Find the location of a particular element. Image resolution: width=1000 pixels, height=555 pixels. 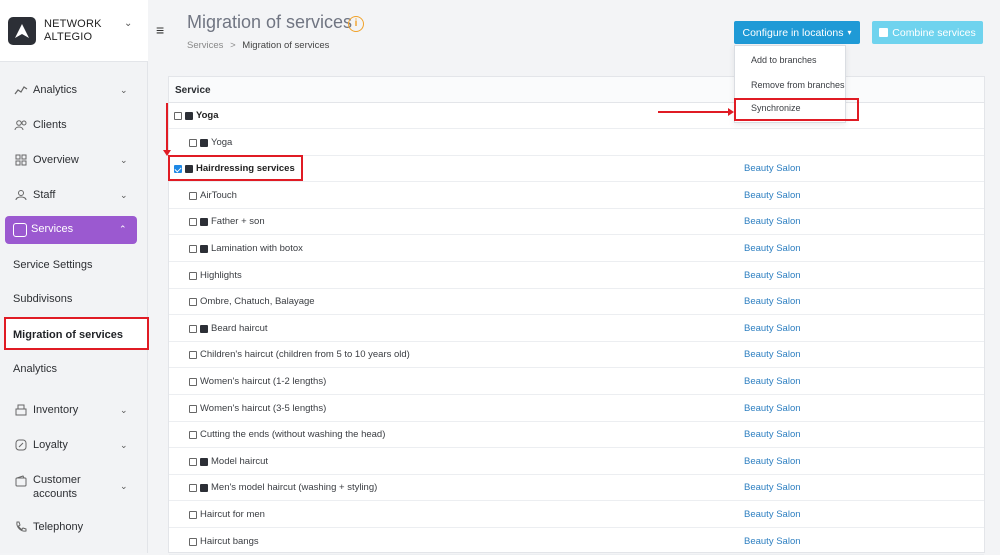

sidebar-item-staff: Staff is located at coordinates (34, 195).